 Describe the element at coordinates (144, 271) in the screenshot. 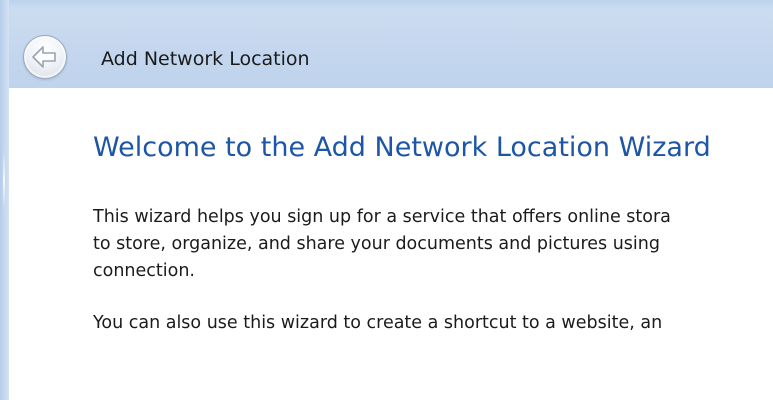

I see `intro-line-3: connection.` at that location.